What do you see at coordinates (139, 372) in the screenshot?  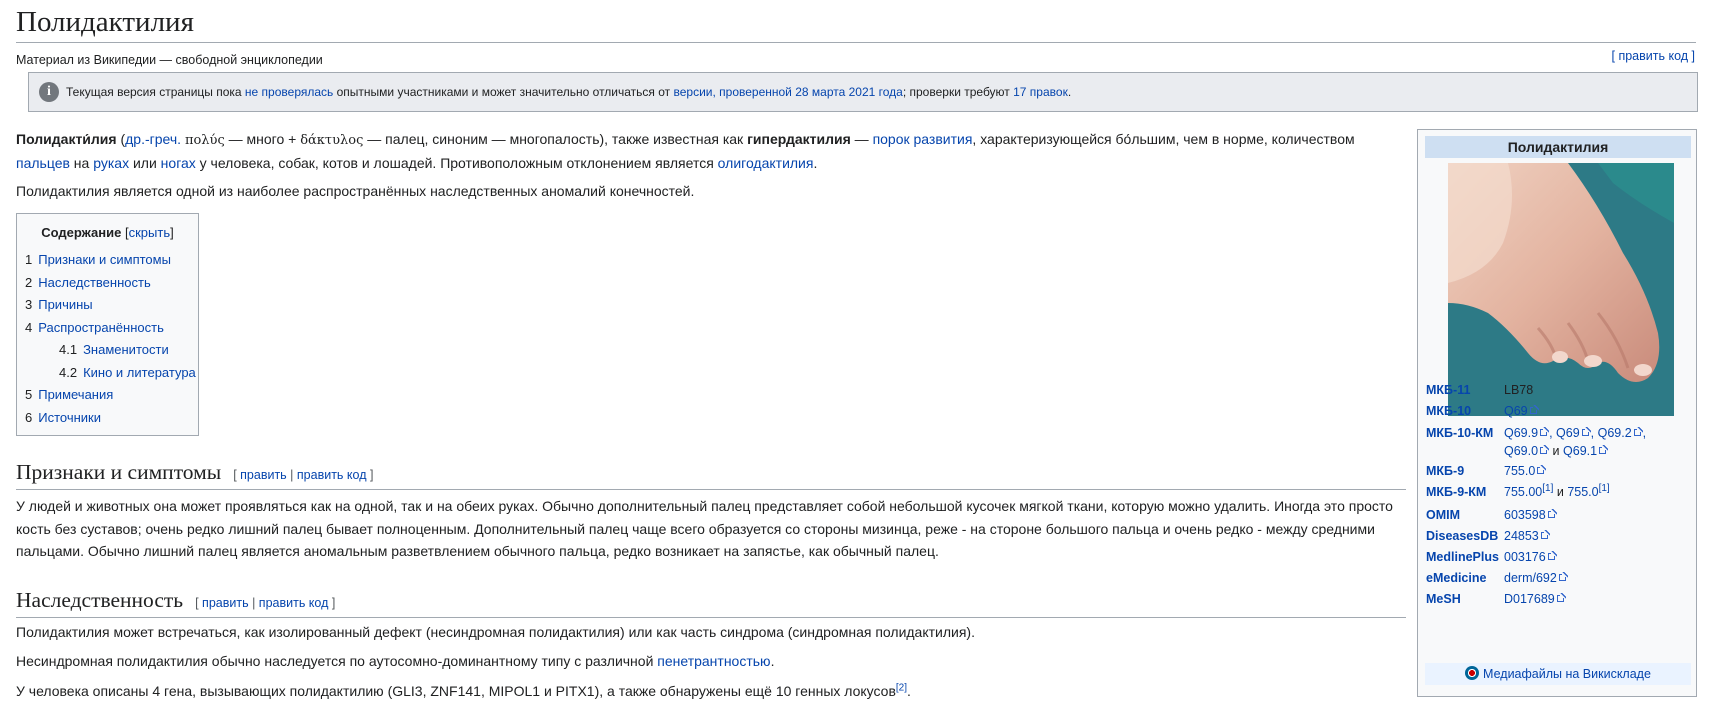 I see `toc-link: Кино и литература` at bounding box center [139, 372].